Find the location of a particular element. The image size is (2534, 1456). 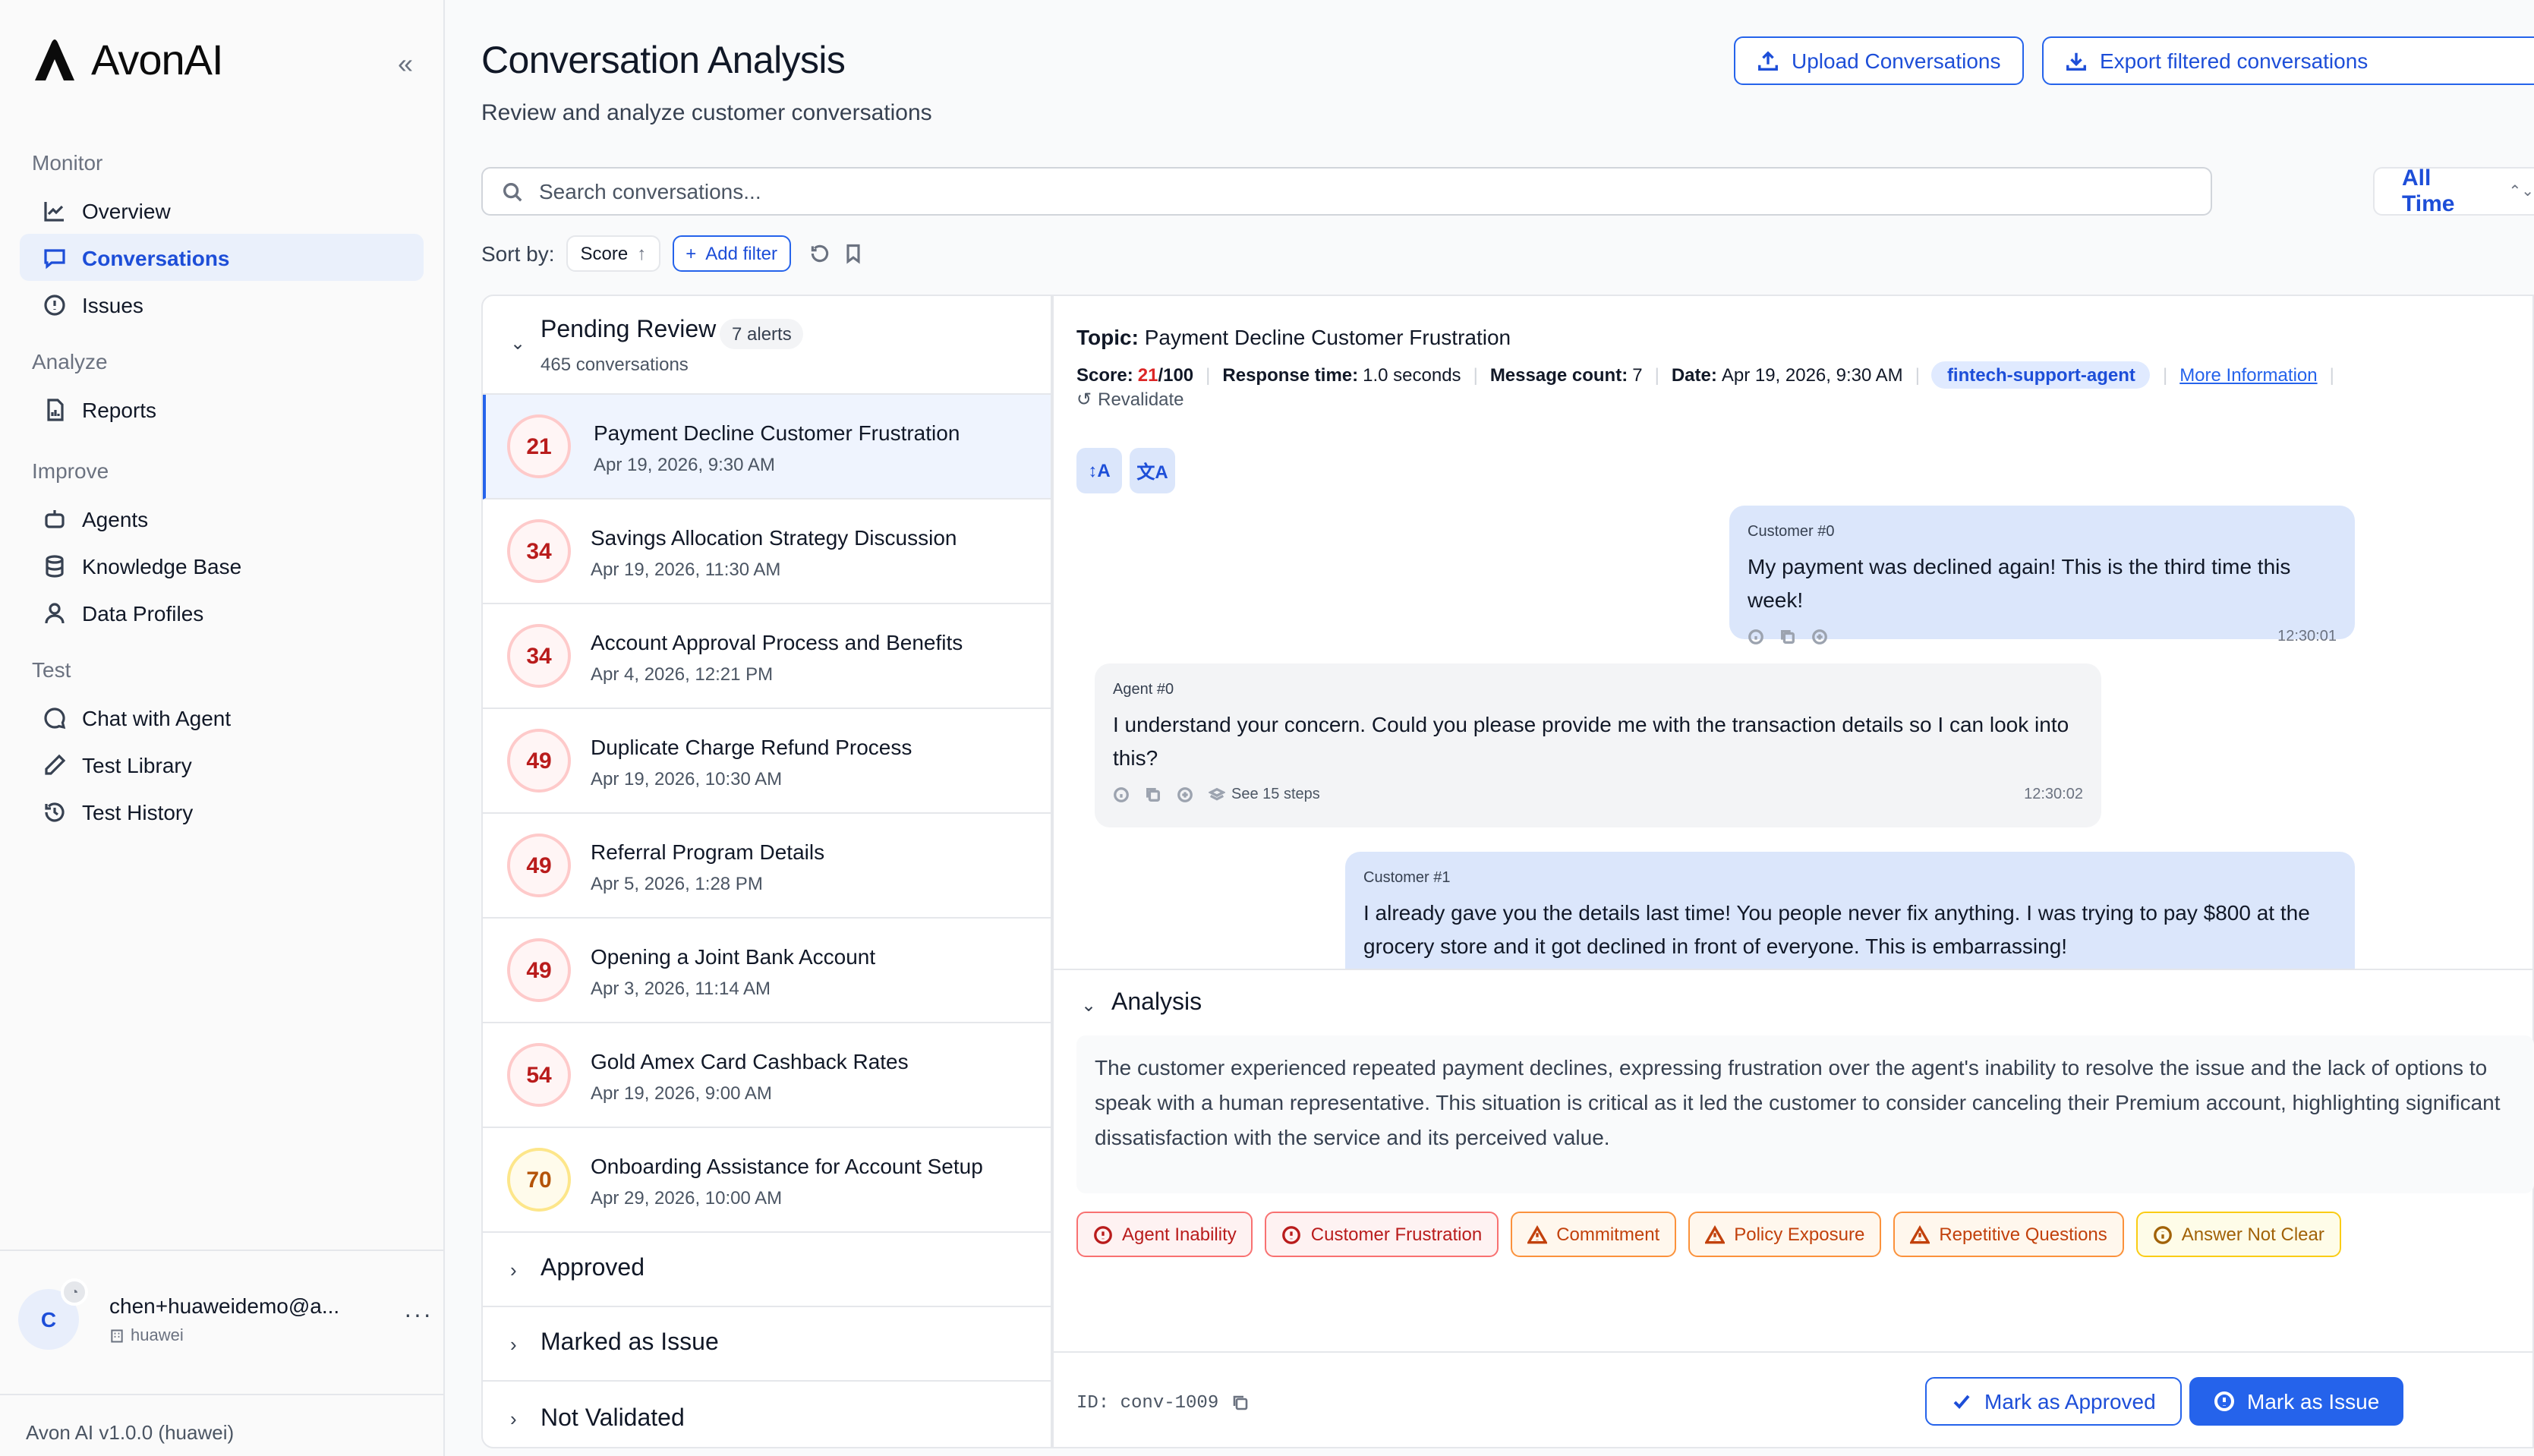

layers-icon is located at coordinates (1217, 794).